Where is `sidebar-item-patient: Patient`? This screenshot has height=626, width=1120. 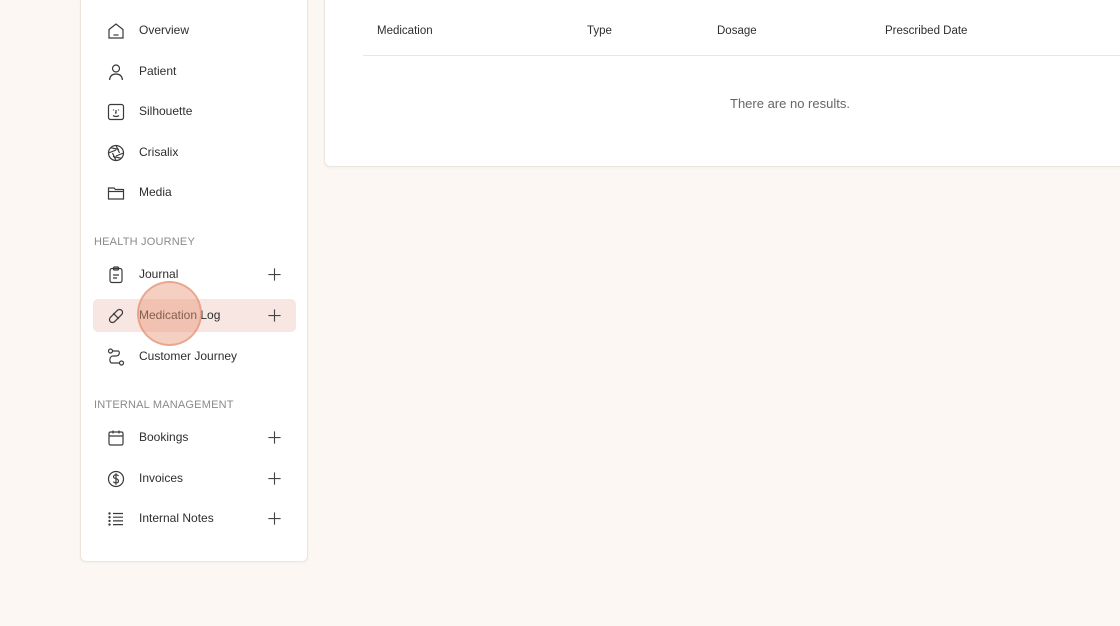
sidebar-item-patient: Patient is located at coordinates (194, 71).